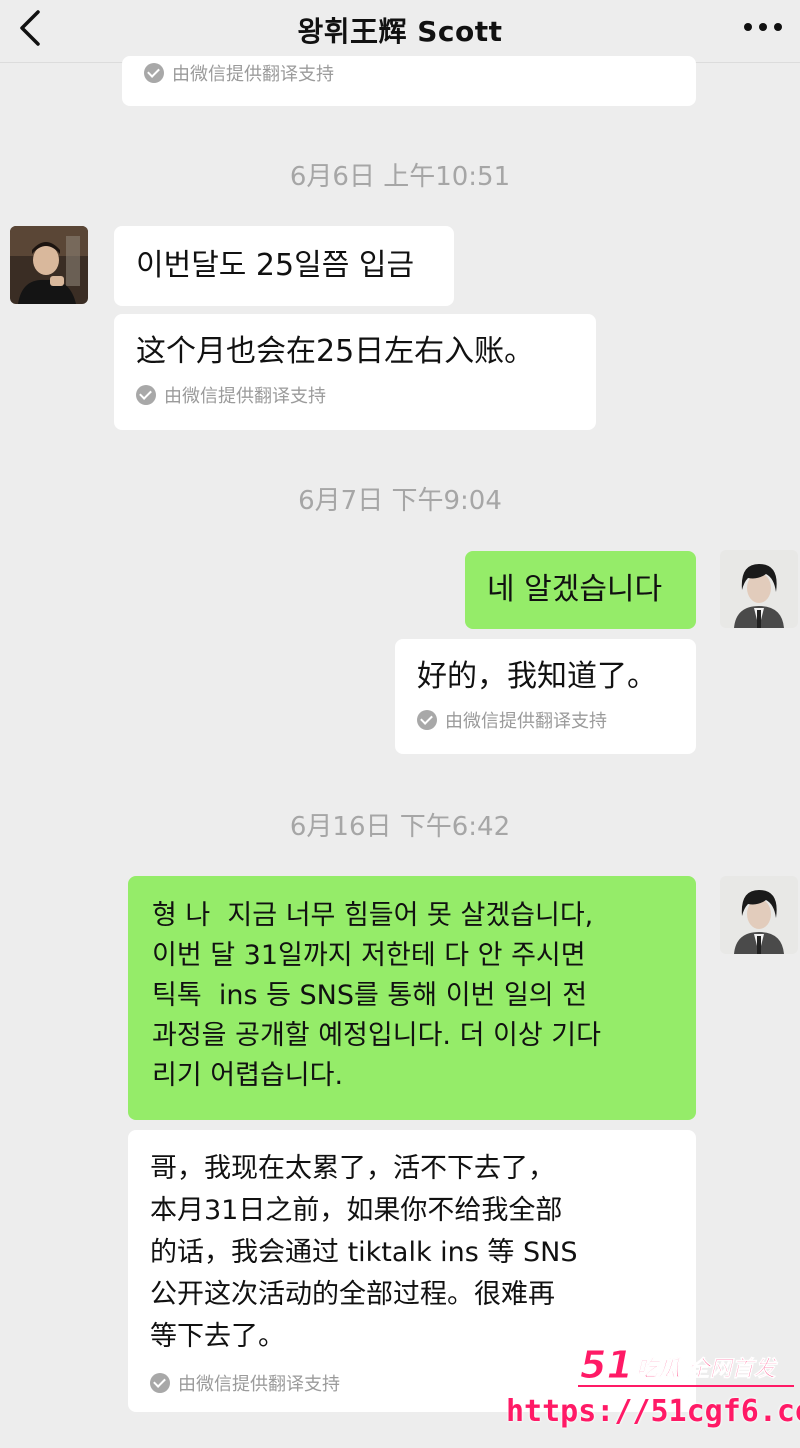 The height and width of the screenshot is (1448, 800). I want to click on watermark-logo: 51 吃瓜 全网首发, so click(687, 1365).